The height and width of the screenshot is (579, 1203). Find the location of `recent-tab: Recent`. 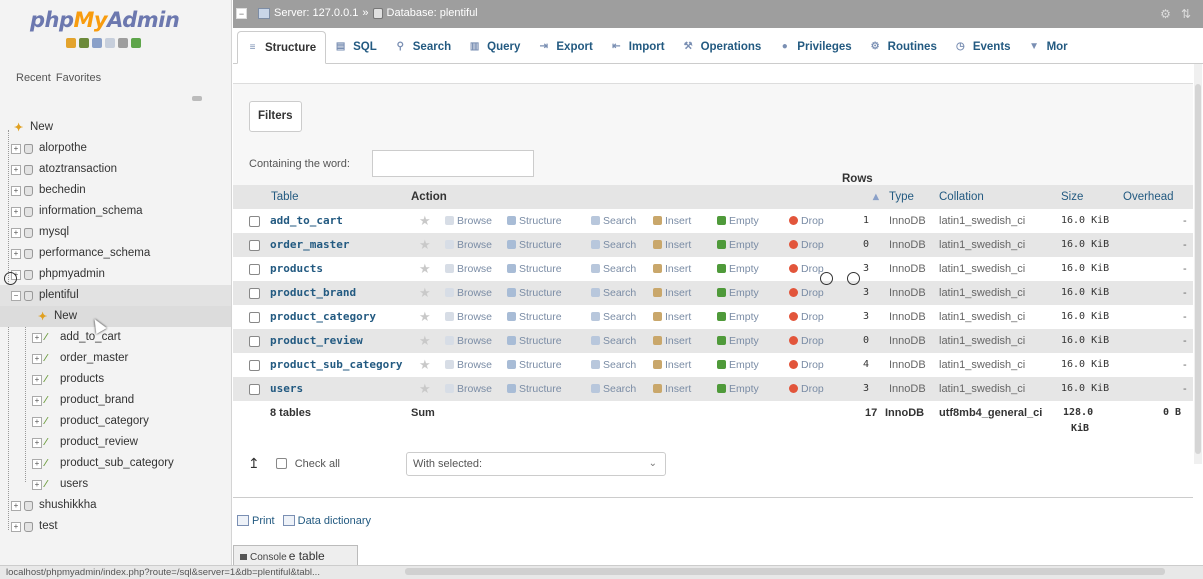

recent-tab: Recent is located at coordinates (33, 78).